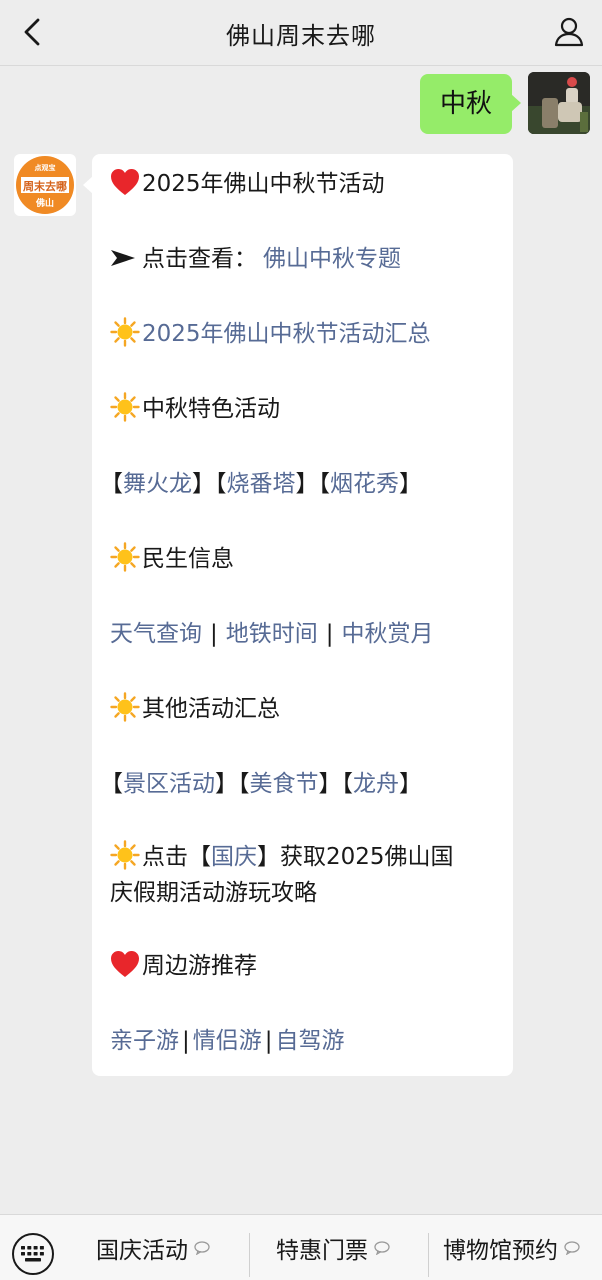 The image size is (602, 1280). I want to click on chat-title: 佛山周末去哪, so click(301, 36).